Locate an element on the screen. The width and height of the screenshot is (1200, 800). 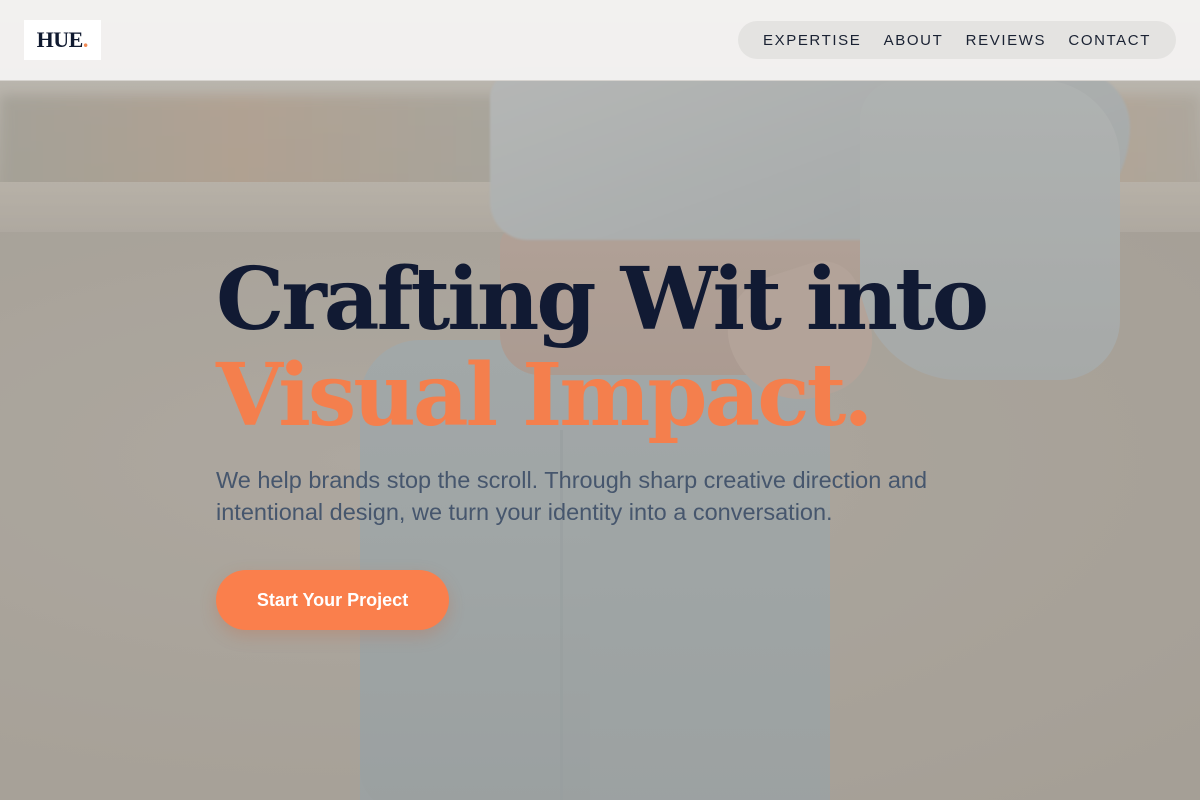
brand-logo: HUE. is located at coordinates (62, 40).